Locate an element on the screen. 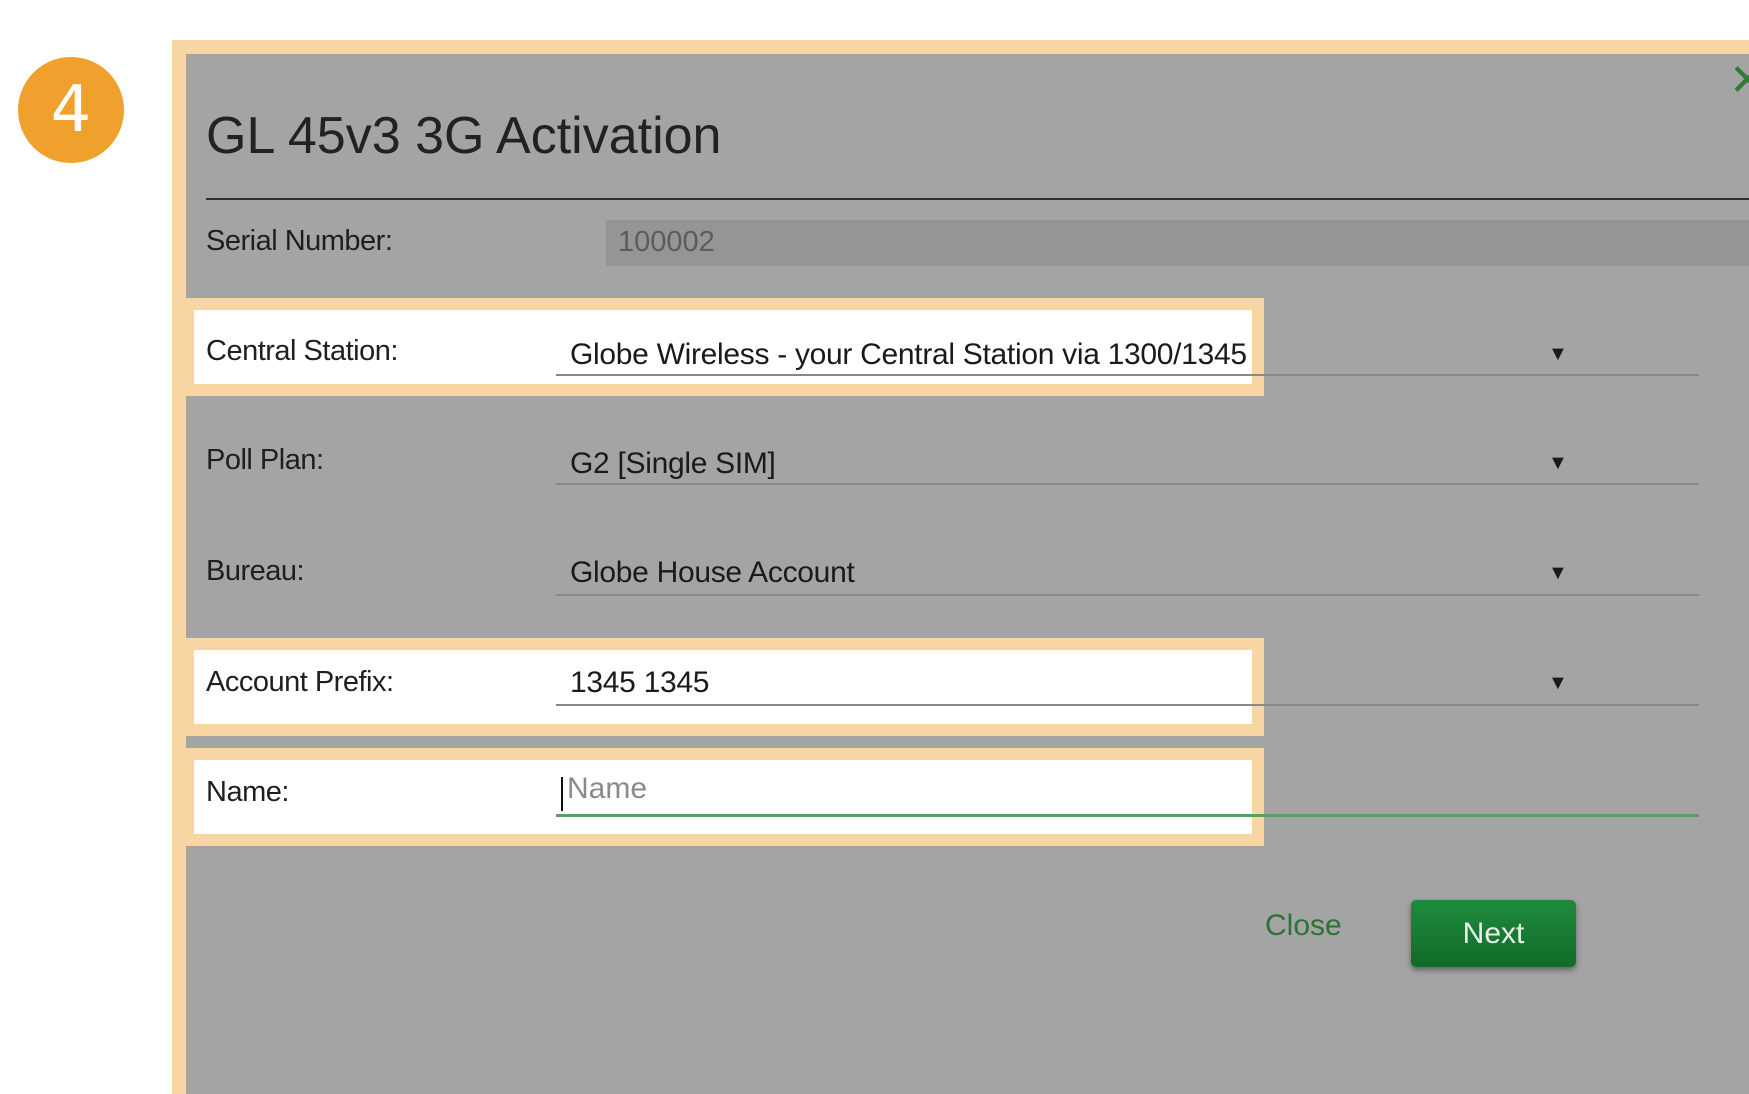  account-prefix-underline is located at coordinates (1127, 705).